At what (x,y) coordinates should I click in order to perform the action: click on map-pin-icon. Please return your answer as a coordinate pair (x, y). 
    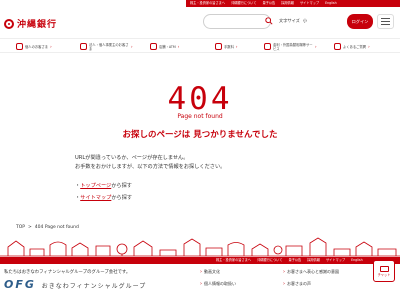
    Looking at the image, I should click on (153, 46).